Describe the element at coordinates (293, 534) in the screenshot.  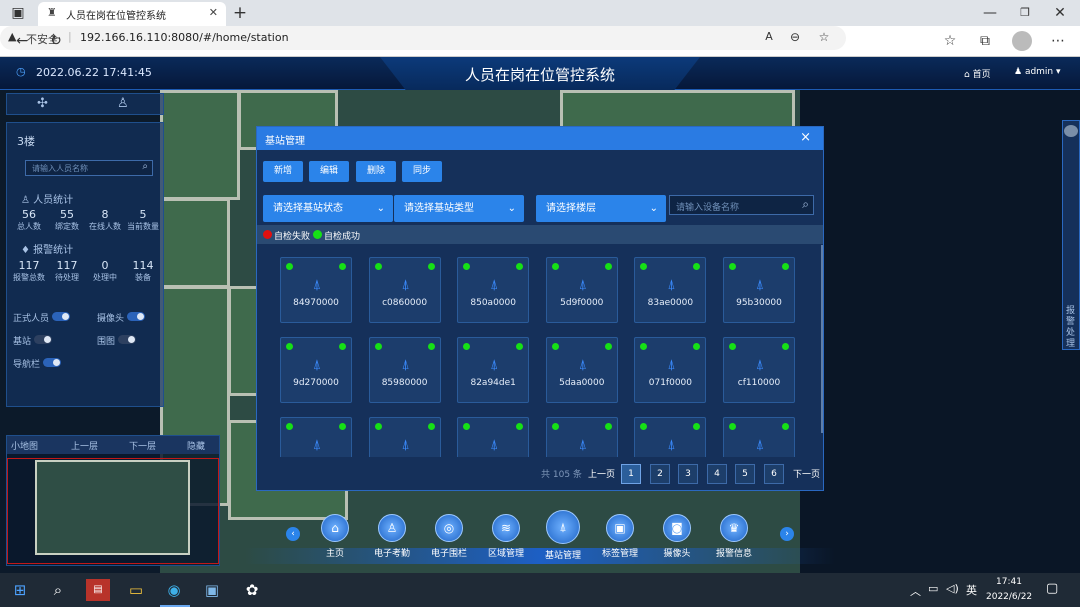
I see `nav-prev-icon: ‹` at that location.